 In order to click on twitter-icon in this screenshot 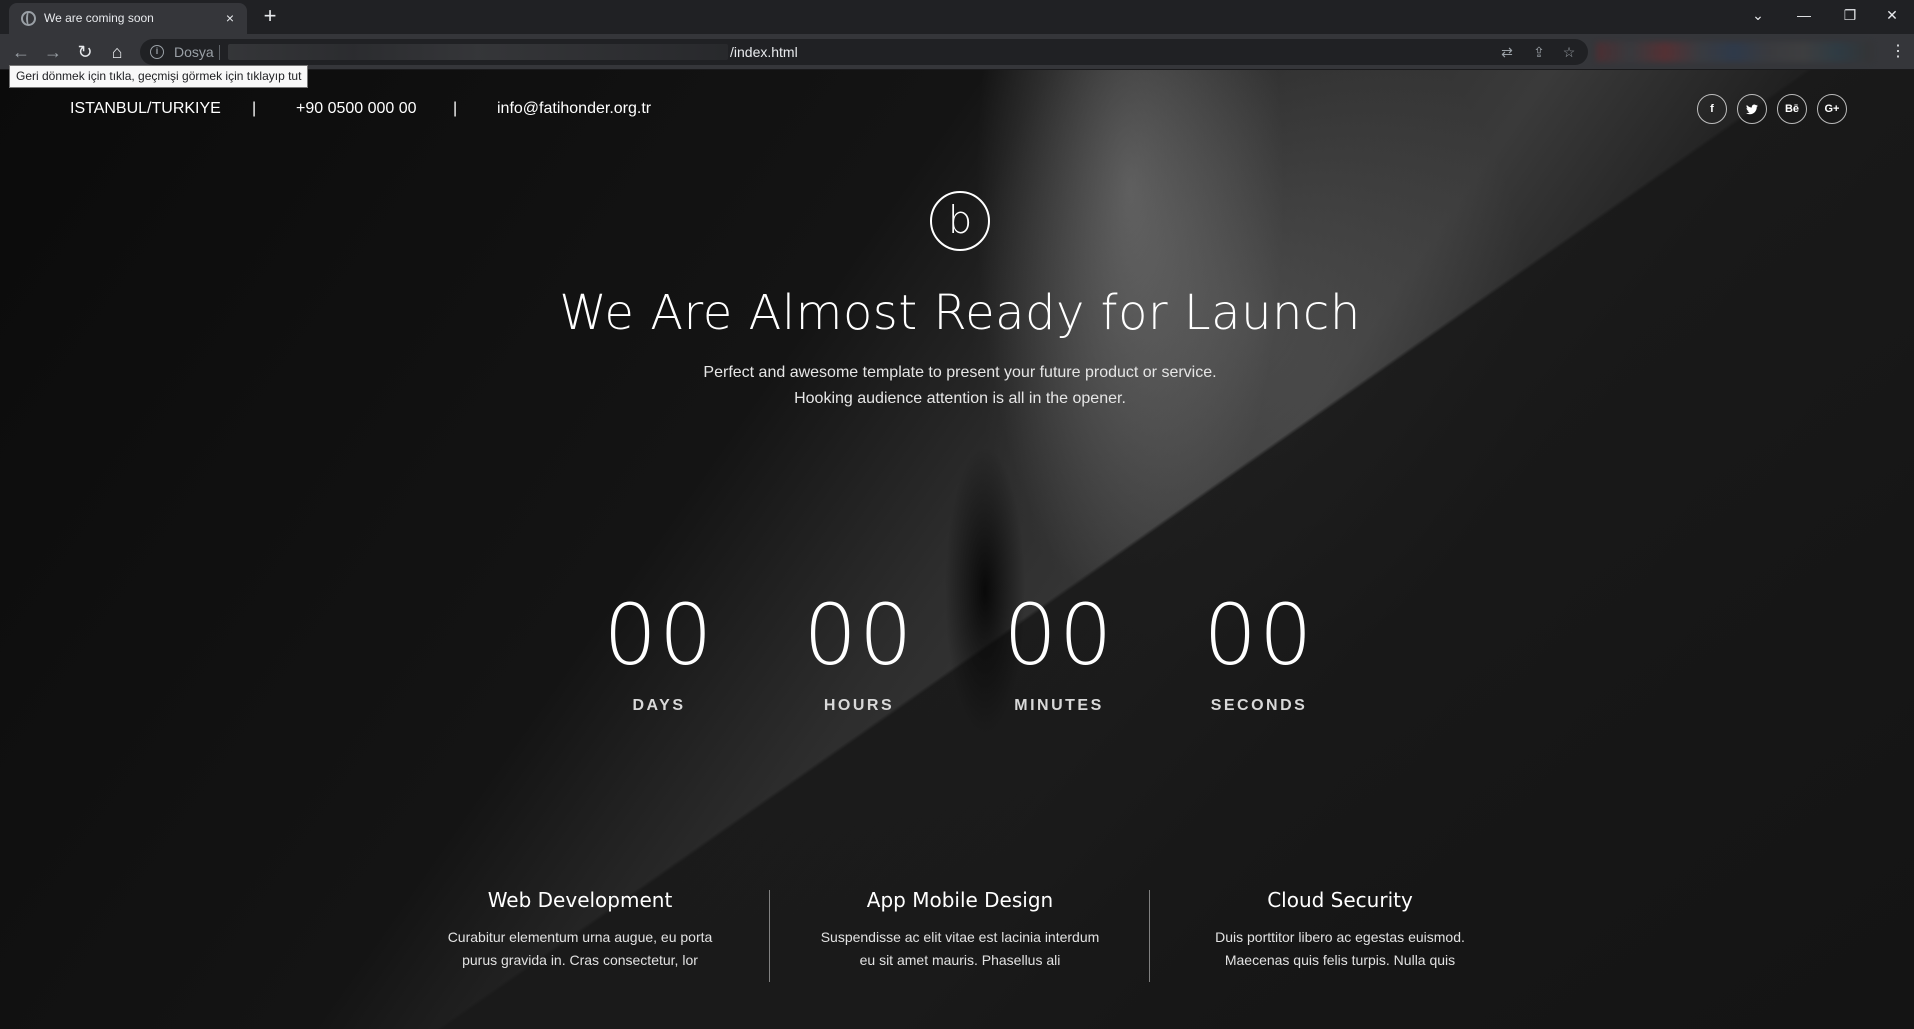, I will do `click(1752, 109)`.